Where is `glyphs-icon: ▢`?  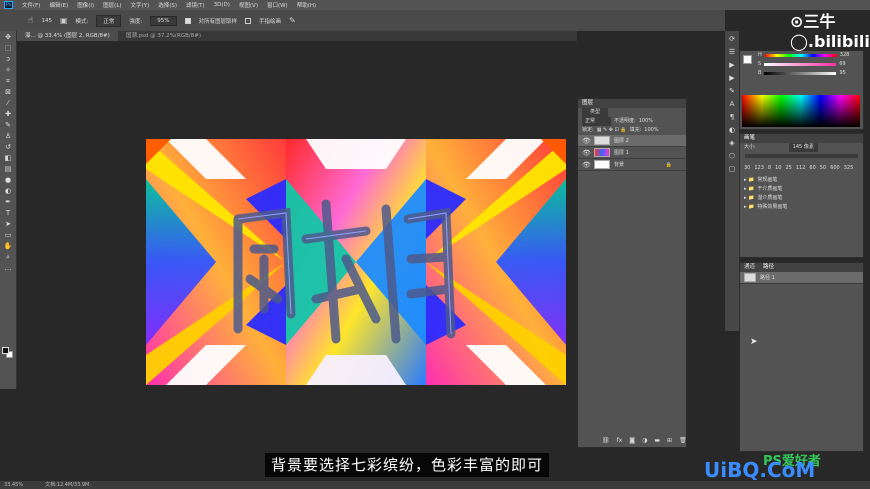
glyphs-icon: ▢ is located at coordinates (732, 169).